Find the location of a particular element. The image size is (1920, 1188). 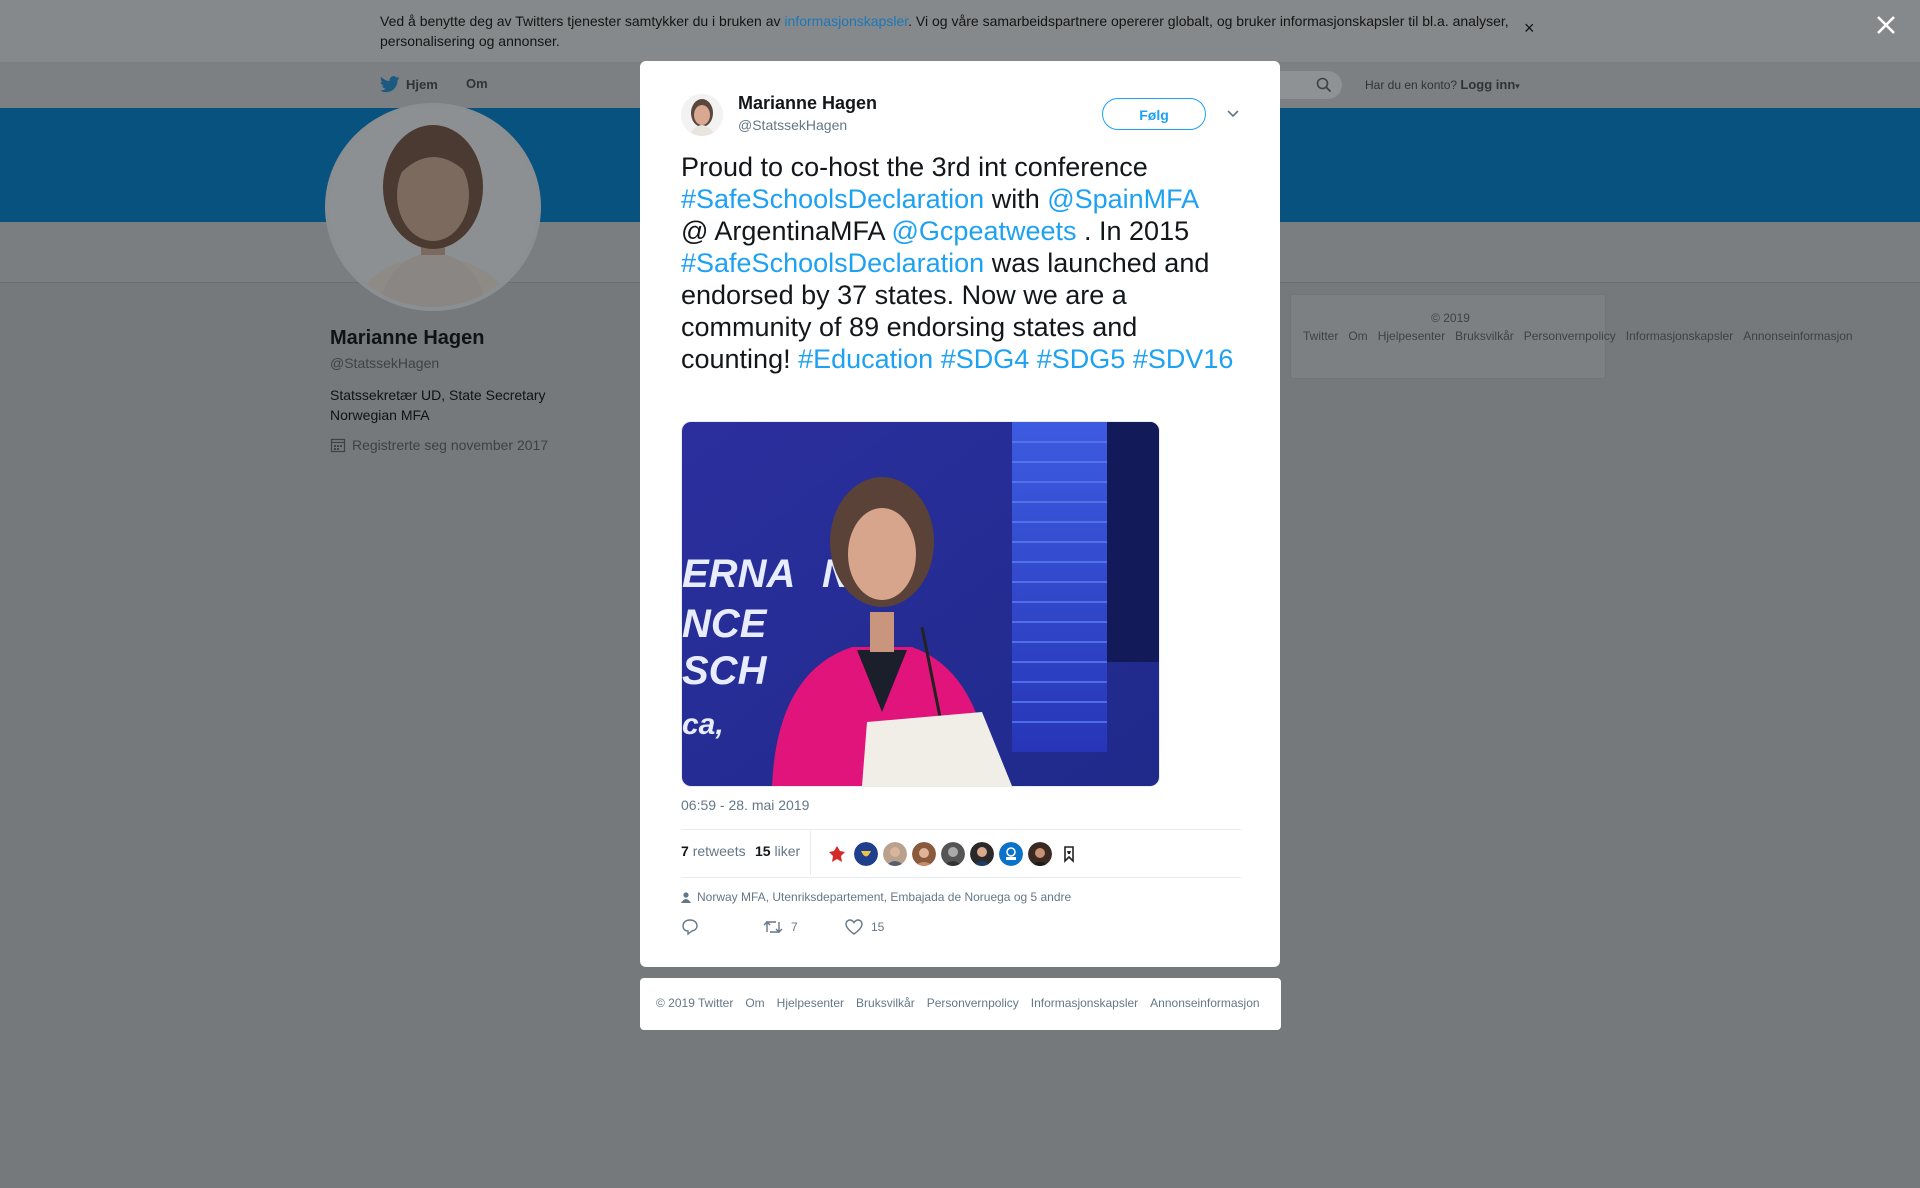

nav-home-link: Hjem is located at coordinates (409, 84).